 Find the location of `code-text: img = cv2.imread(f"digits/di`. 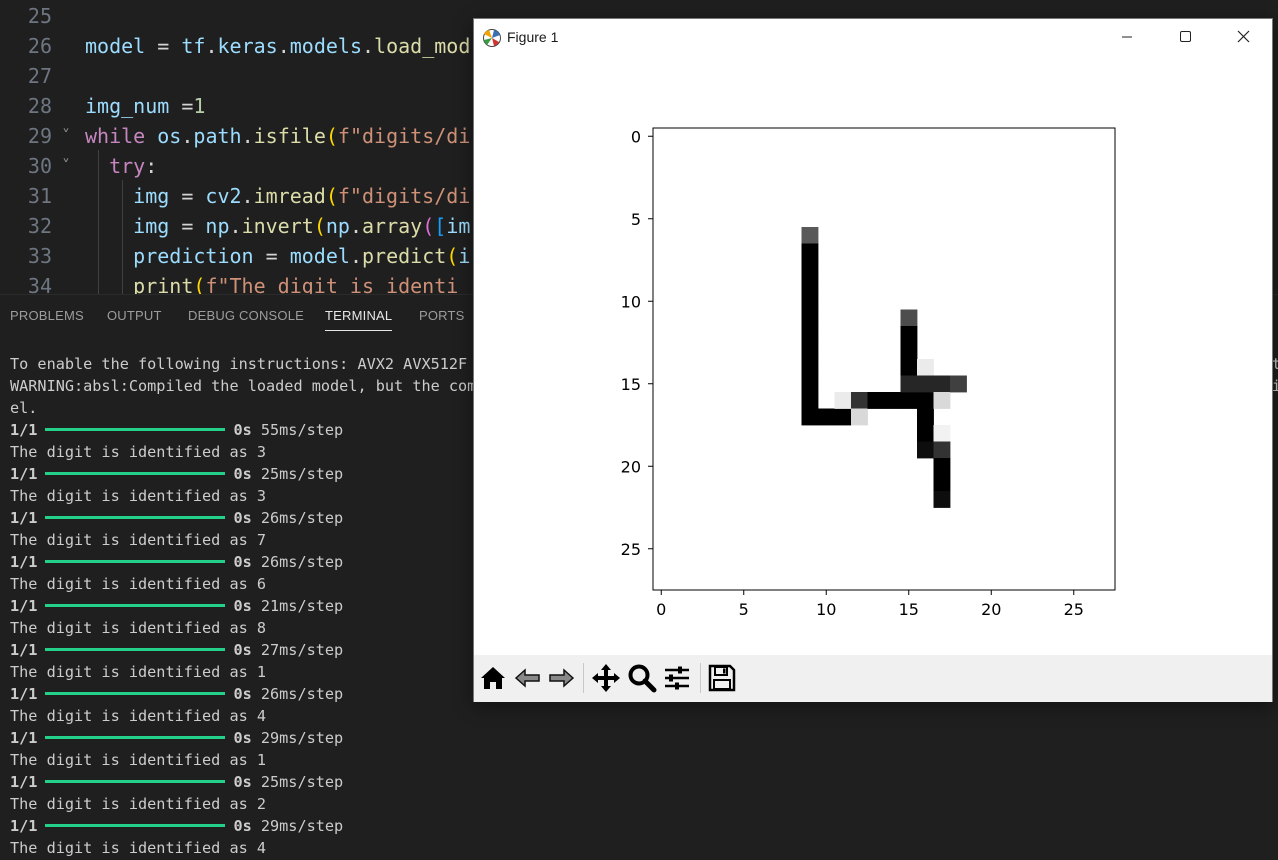

code-text: img = cv2.imread(f"digits/di is located at coordinates (302, 196).